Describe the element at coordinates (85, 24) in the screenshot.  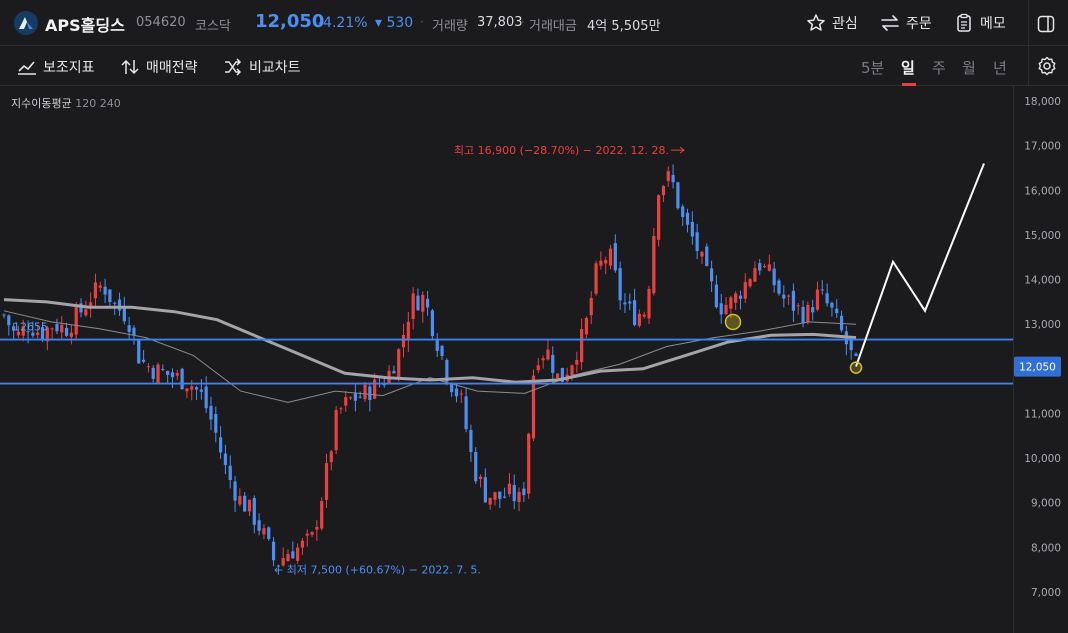
I see `stock-name: APS홀딩스` at that location.